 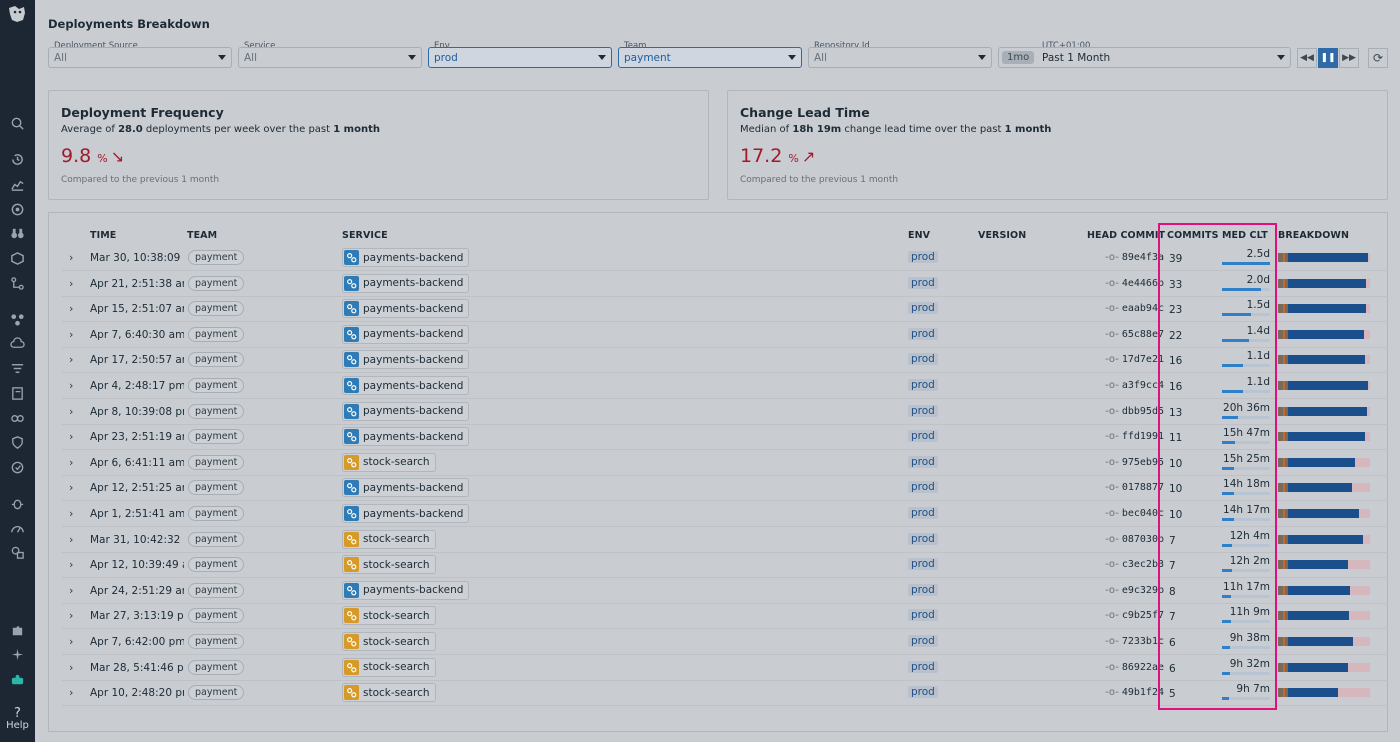 What do you see at coordinates (17, 467) in the screenshot?
I see `synthetics-icon` at bounding box center [17, 467].